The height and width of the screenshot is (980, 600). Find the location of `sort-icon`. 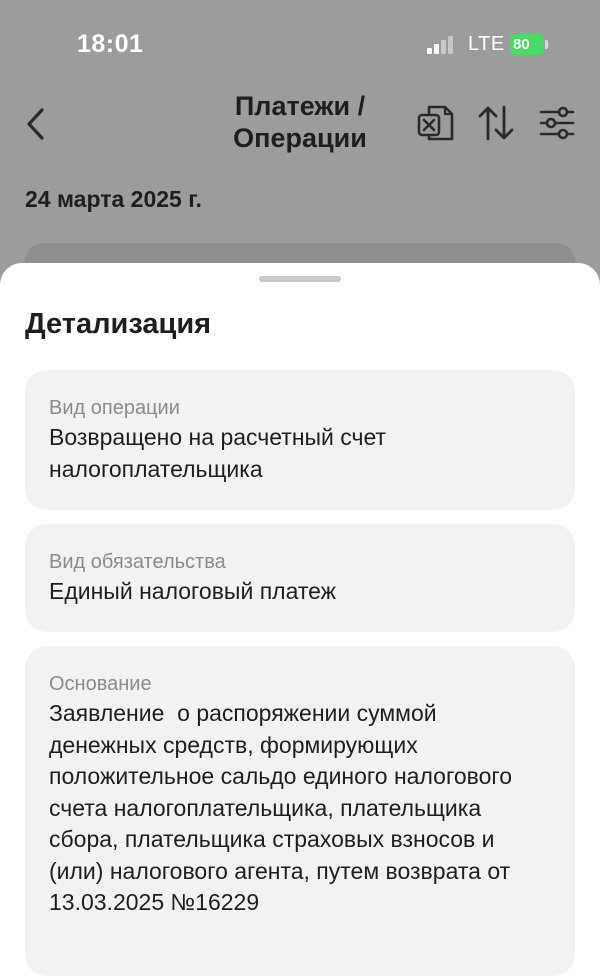

sort-icon is located at coordinates (496, 123).